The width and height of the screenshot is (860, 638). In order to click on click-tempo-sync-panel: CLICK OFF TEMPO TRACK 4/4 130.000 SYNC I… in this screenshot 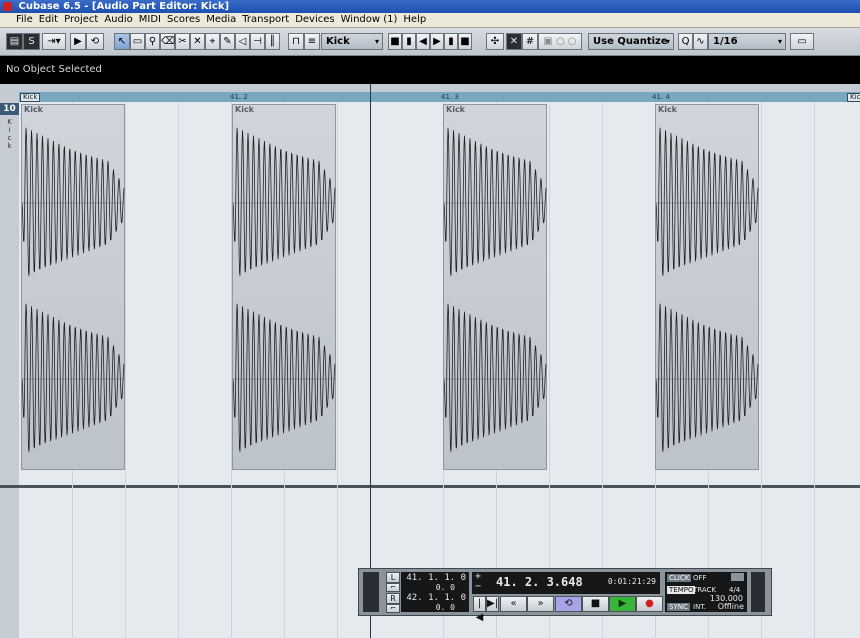, I will do `click(706, 592)`.